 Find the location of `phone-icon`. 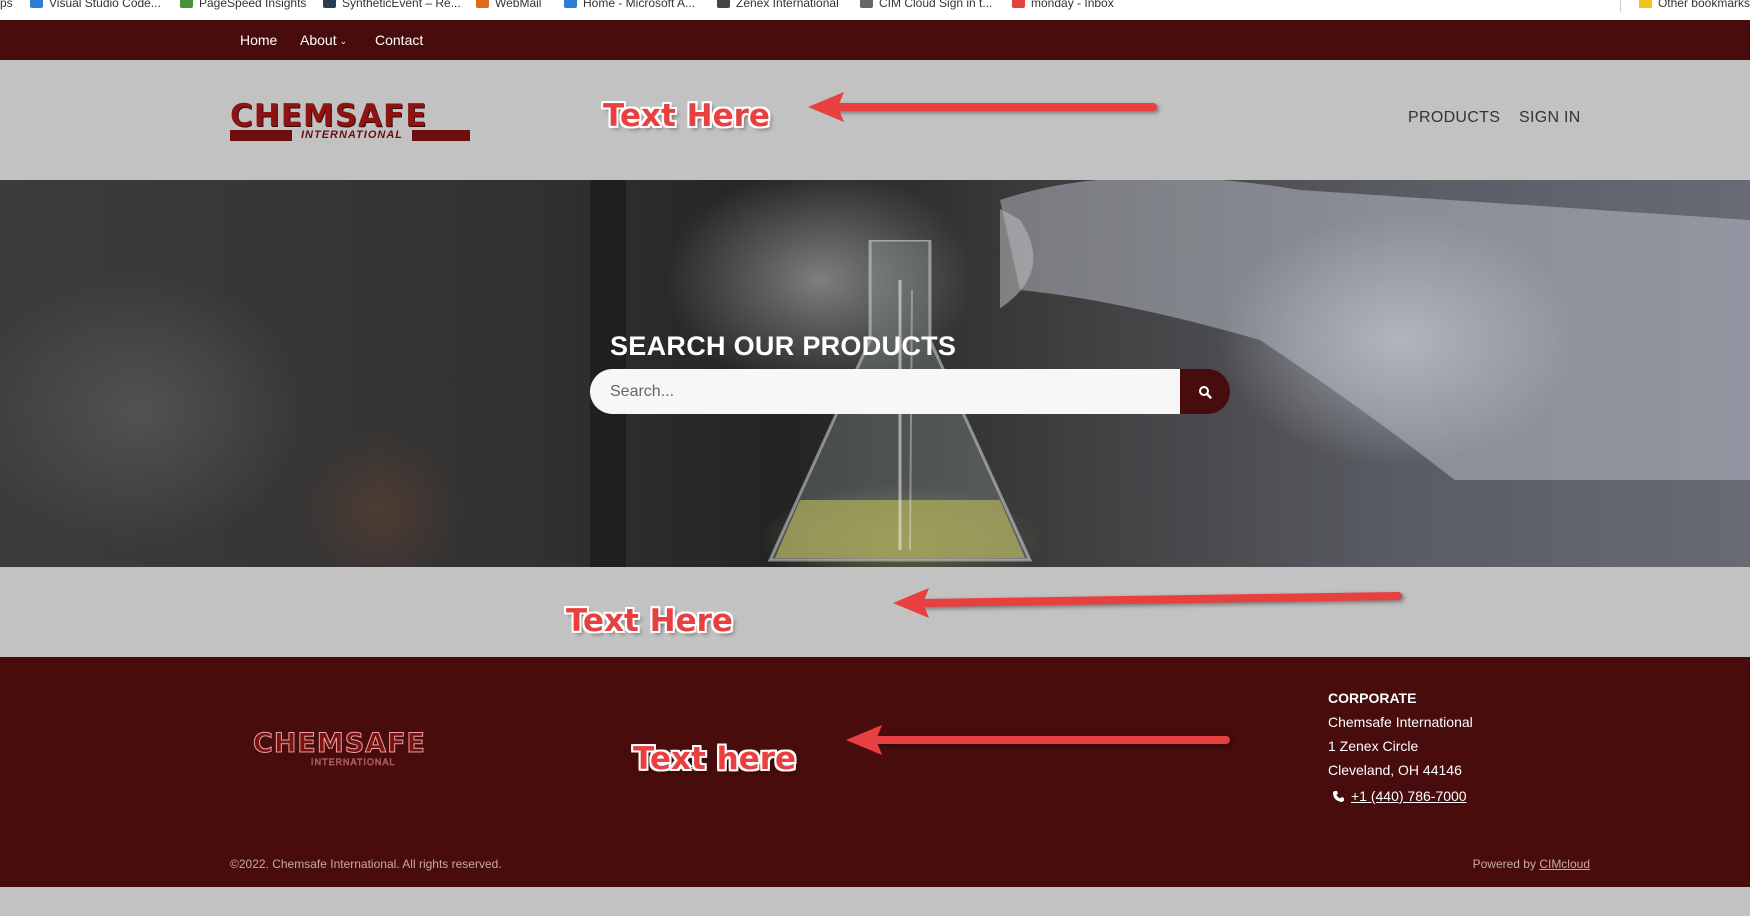

phone-icon is located at coordinates (1338, 796).